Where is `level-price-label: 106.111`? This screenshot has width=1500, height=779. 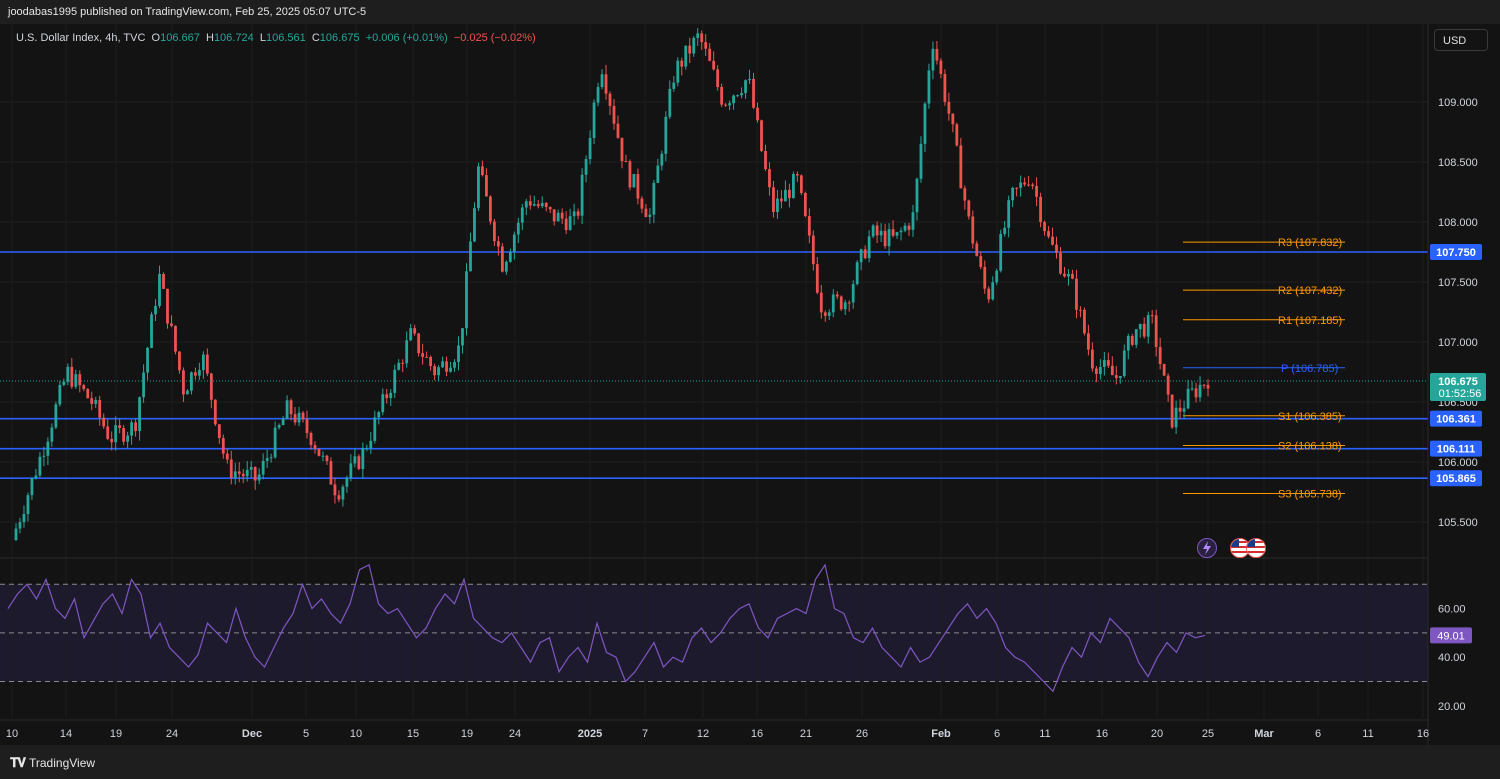 level-price-label: 106.111 is located at coordinates (1456, 450).